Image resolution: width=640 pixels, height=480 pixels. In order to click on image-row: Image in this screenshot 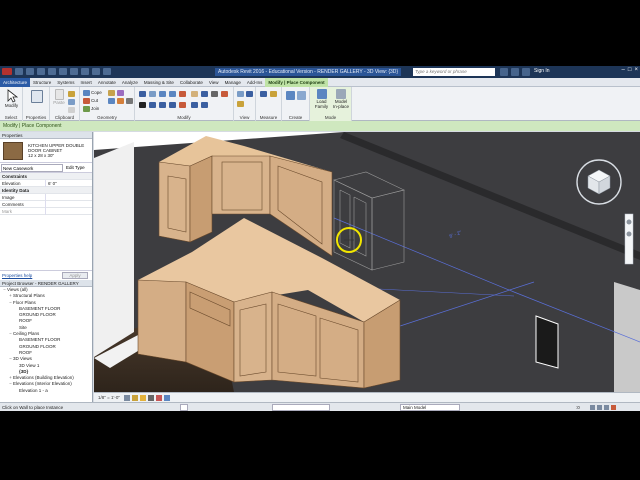, I will do `click(46, 197)`.